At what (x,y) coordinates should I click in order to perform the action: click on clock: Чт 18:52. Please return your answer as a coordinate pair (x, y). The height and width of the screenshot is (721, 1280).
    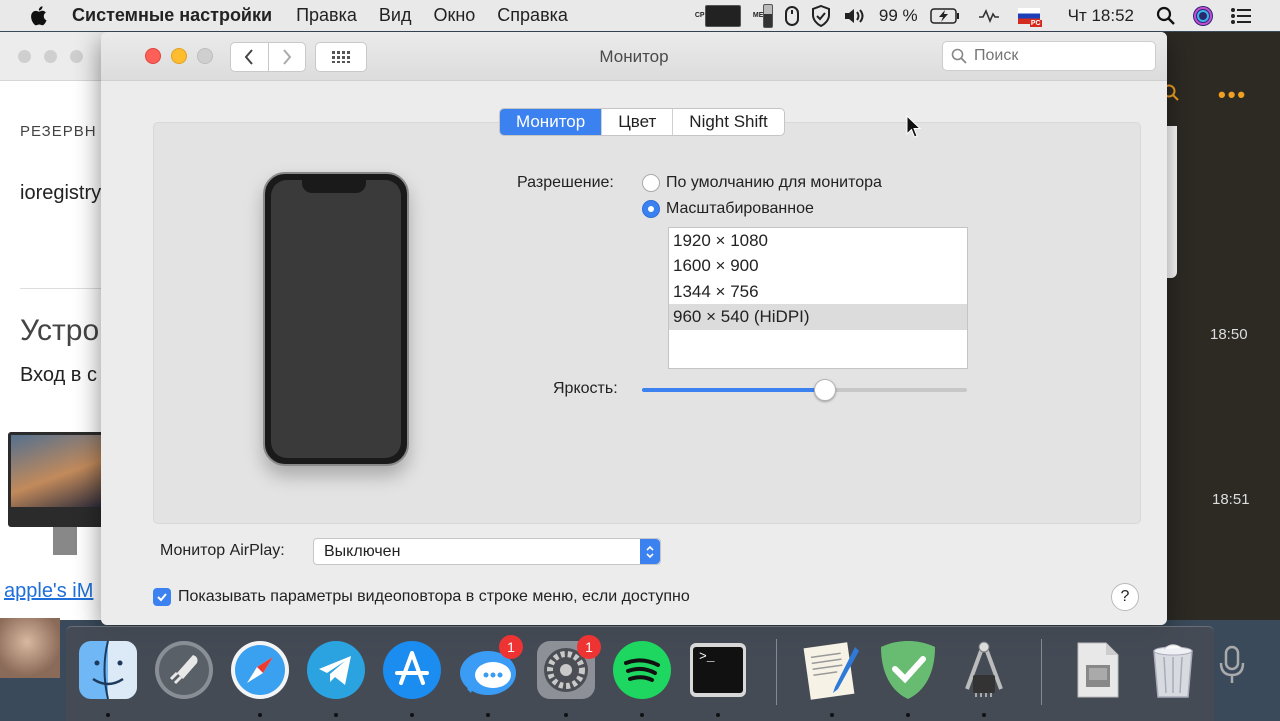
    Looking at the image, I should click on (1101, 16).